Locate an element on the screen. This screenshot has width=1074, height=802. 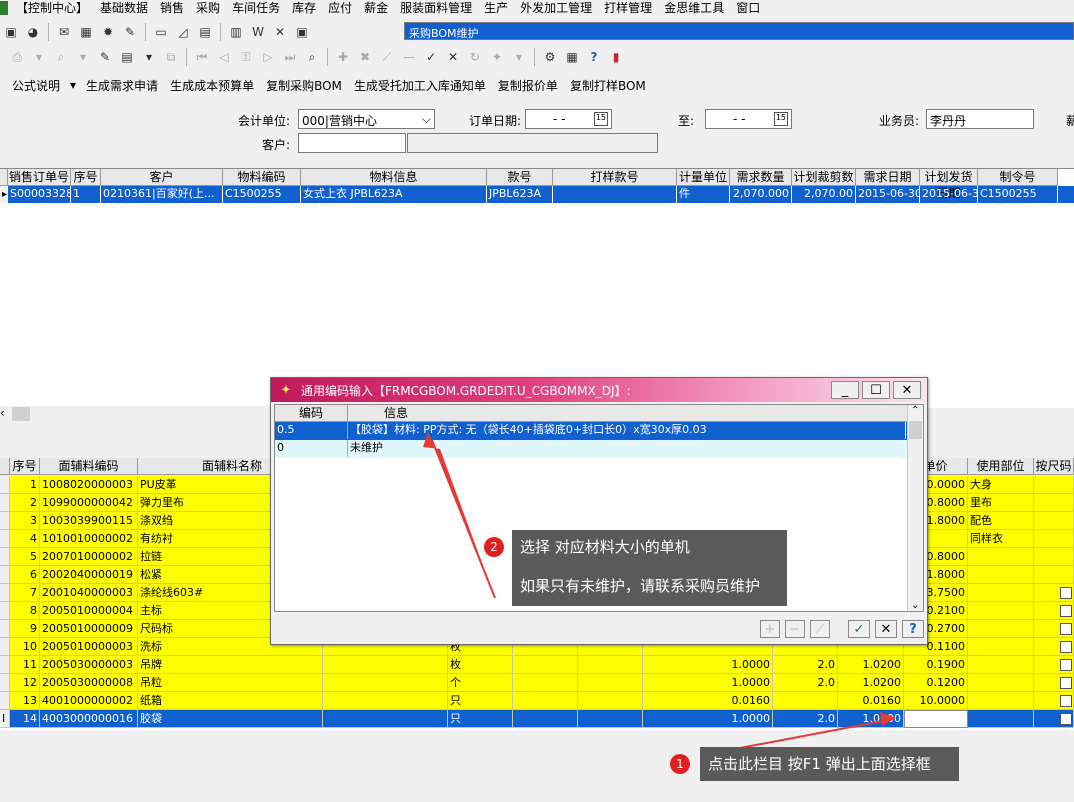
callout-1-badge-wrap: 1 is located at coordinates (680, 764).